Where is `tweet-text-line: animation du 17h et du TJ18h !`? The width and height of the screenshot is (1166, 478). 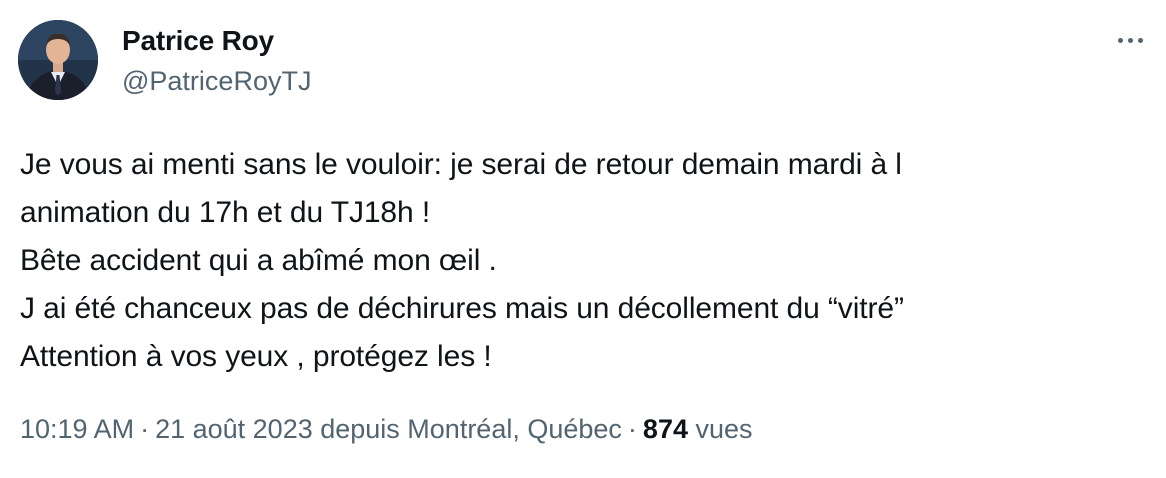
tweet-text-line: animation du 17h et du TJ18h ! is located at coordinates (225, 212).